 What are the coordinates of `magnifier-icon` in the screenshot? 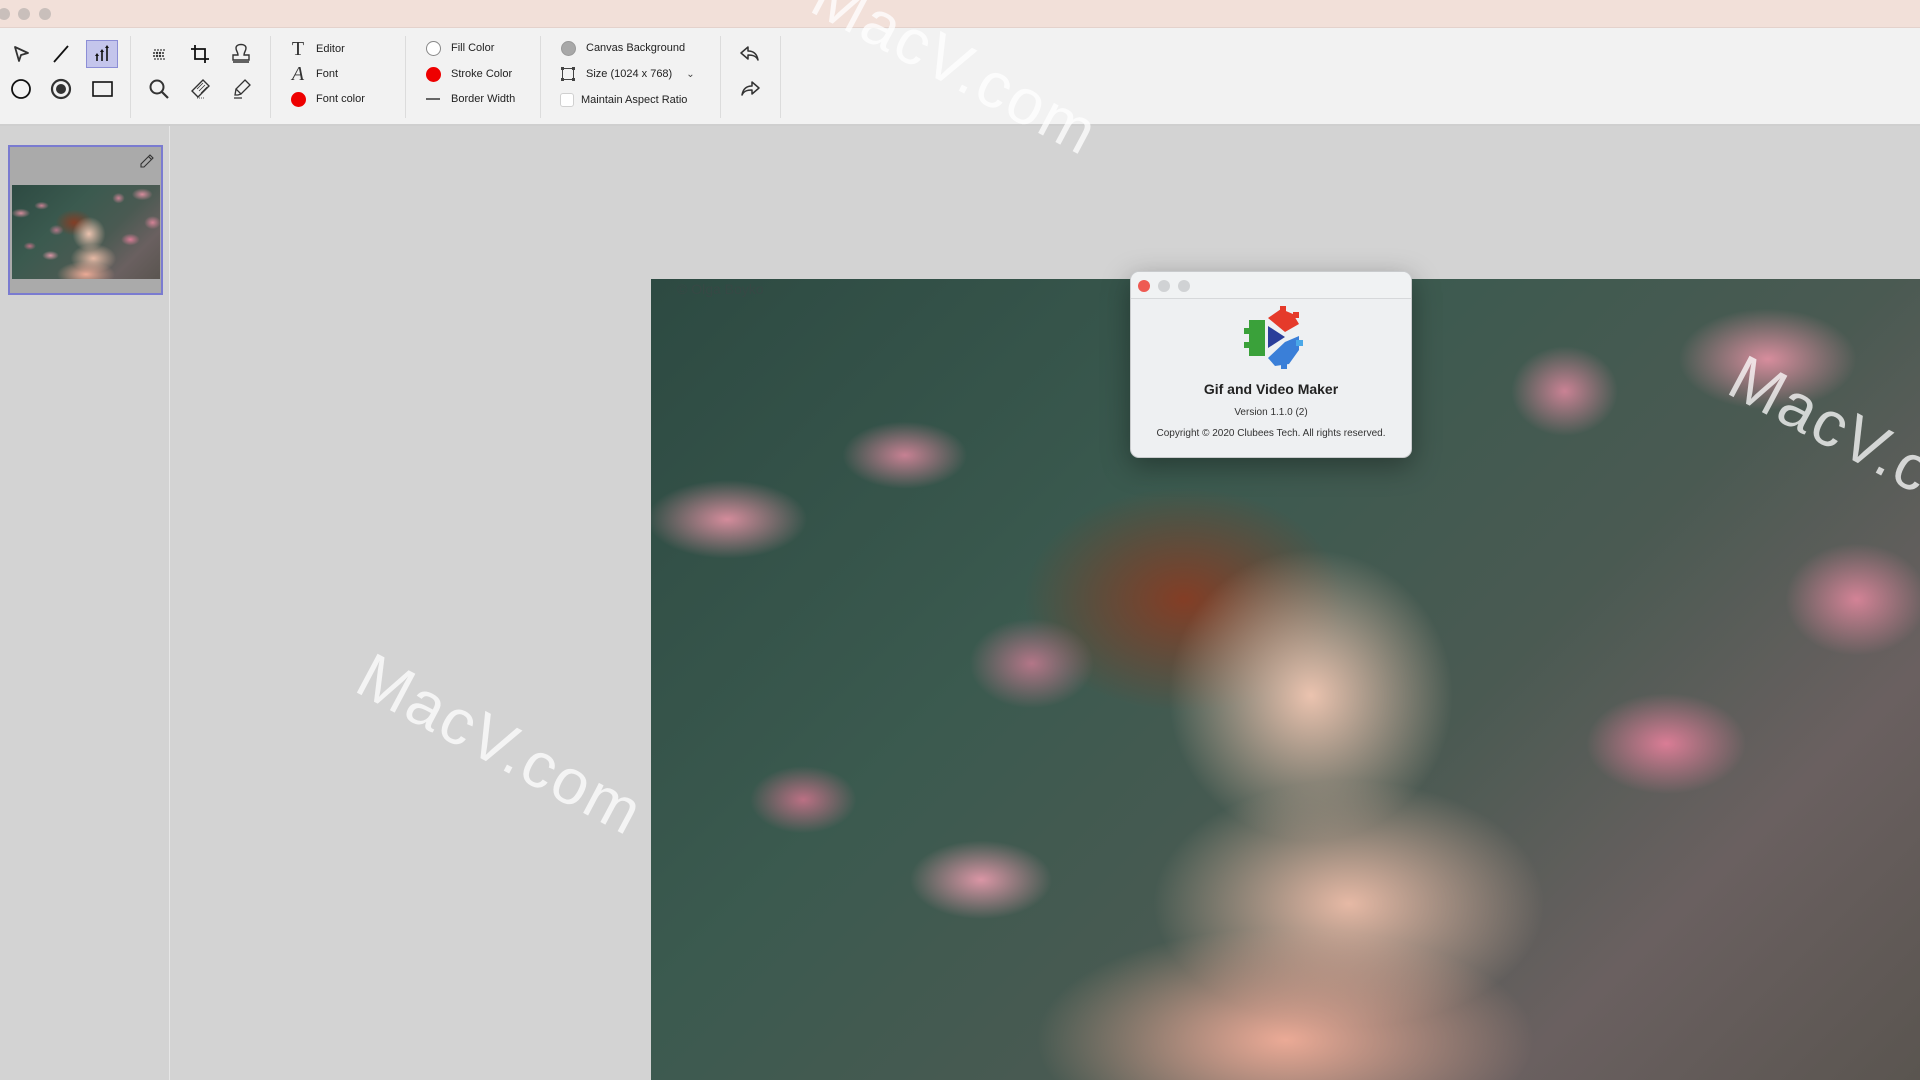 It's located at (159, 89).